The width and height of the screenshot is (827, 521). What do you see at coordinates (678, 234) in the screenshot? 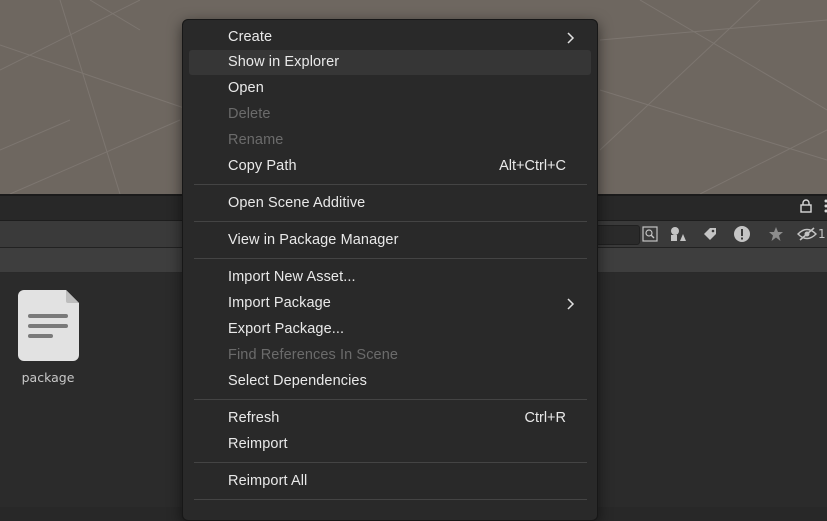
I see `filter-by-type-icon` at bounding box center [678, 234].